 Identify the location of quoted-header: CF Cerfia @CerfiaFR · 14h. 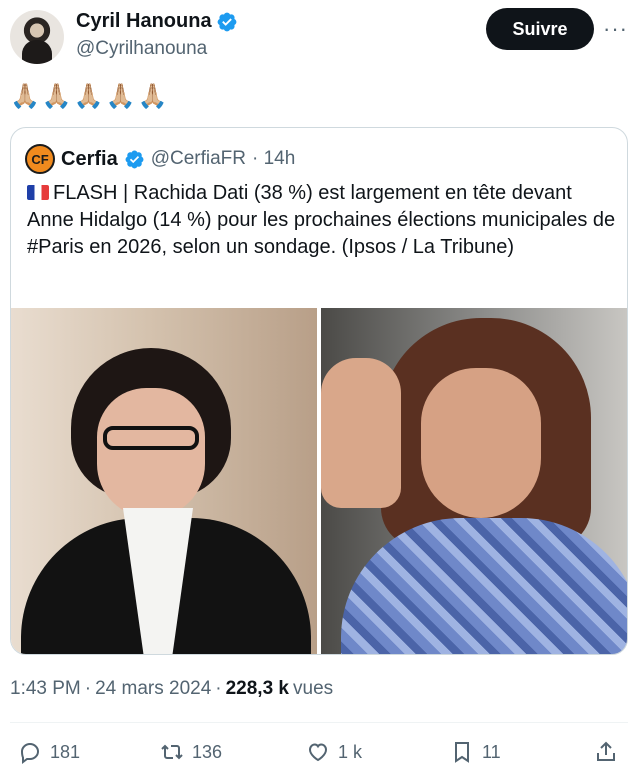
(160, 159).